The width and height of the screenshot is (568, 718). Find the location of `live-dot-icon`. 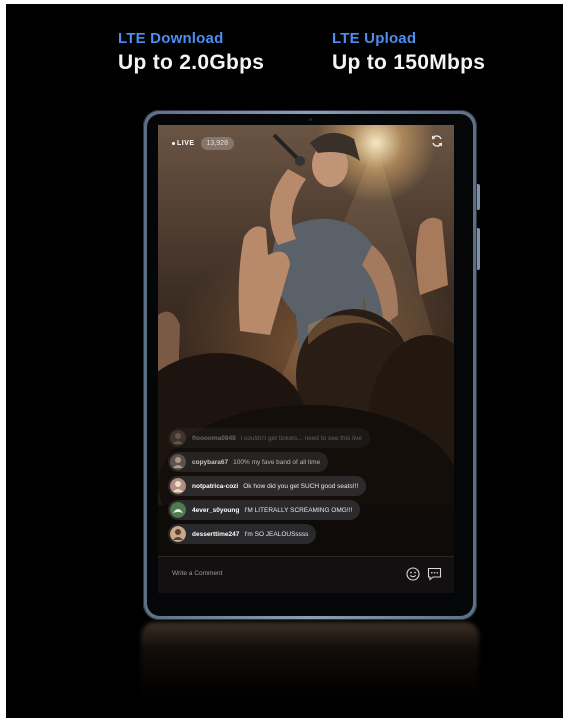

live-dot-icon is located at coordinates (173, 143).